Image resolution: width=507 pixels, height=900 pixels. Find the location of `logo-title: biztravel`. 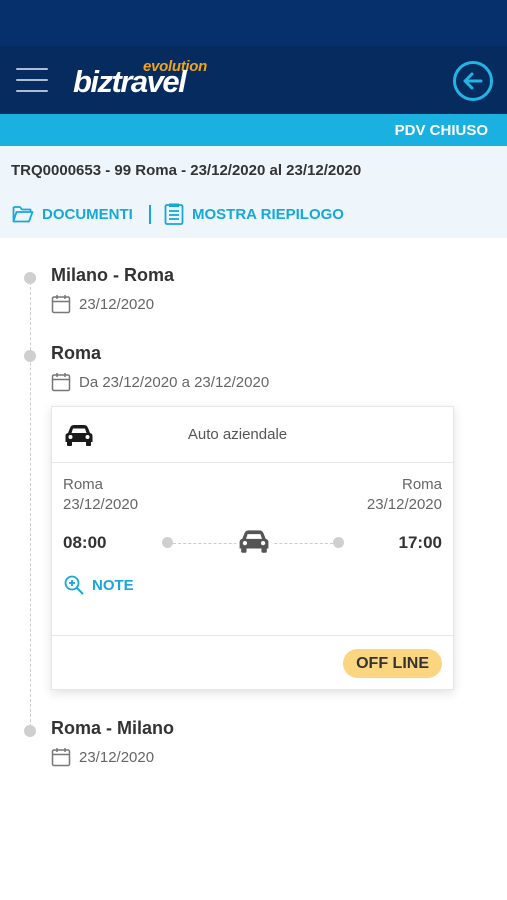

logo-title: biztravel is located at coordinates (130, 81).